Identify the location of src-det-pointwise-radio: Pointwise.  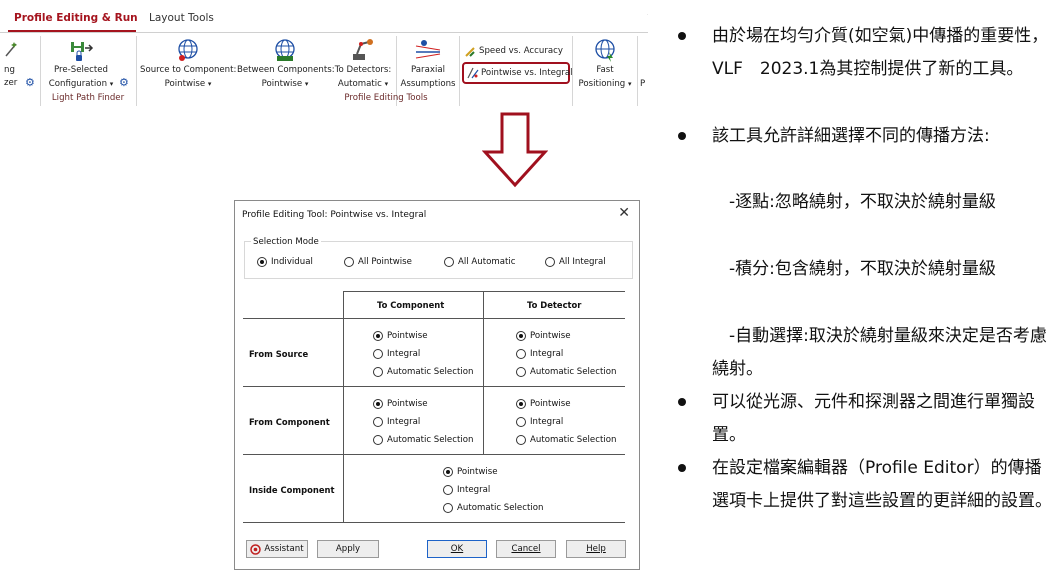
(543, 336).